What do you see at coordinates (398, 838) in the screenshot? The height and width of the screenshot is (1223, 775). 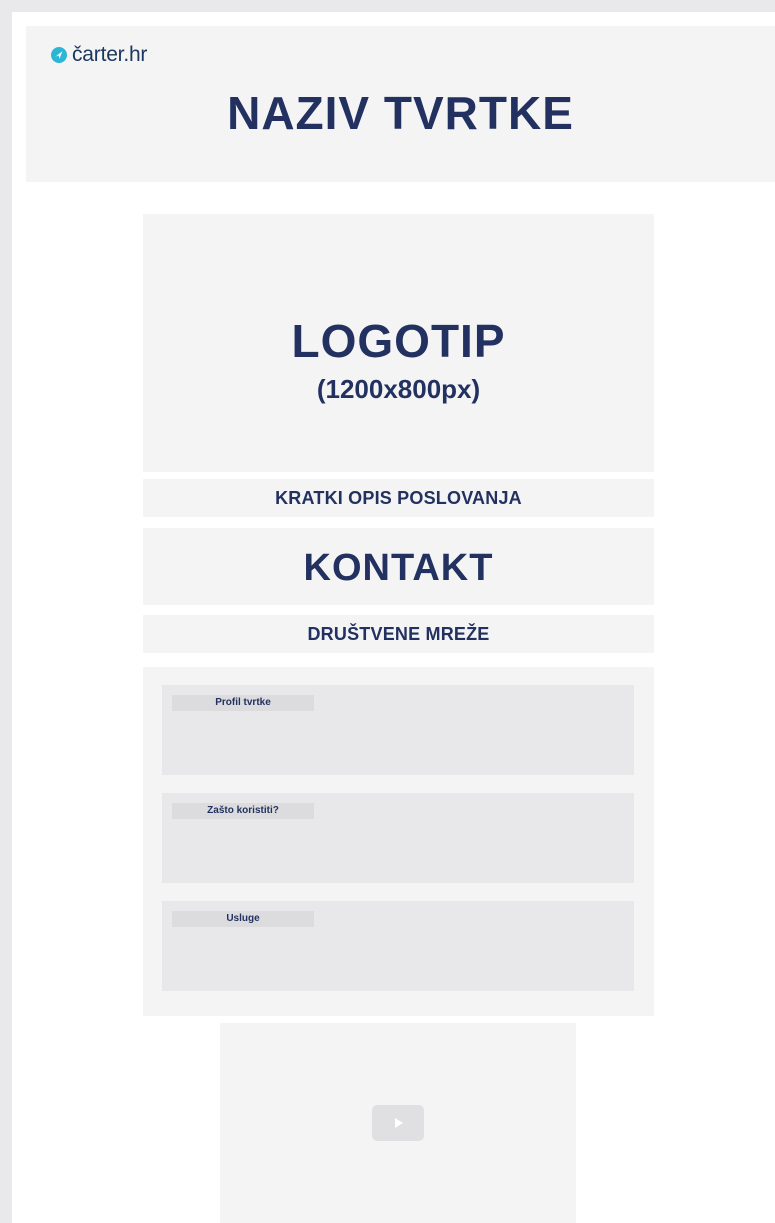 I see `profile-card-why: Zašto koristiti?` at bounding box center [398, 838].